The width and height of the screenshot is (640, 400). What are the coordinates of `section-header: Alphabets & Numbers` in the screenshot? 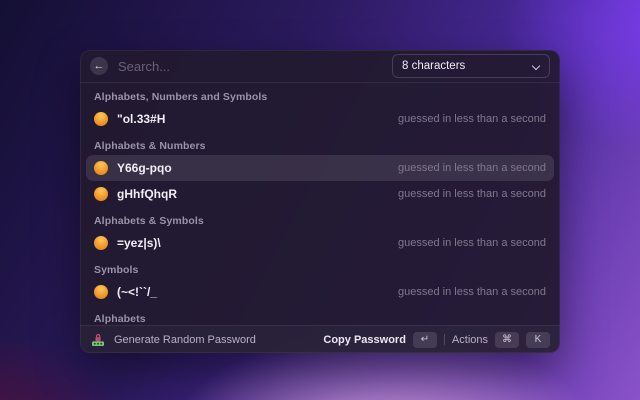 It's located at (150, 146).